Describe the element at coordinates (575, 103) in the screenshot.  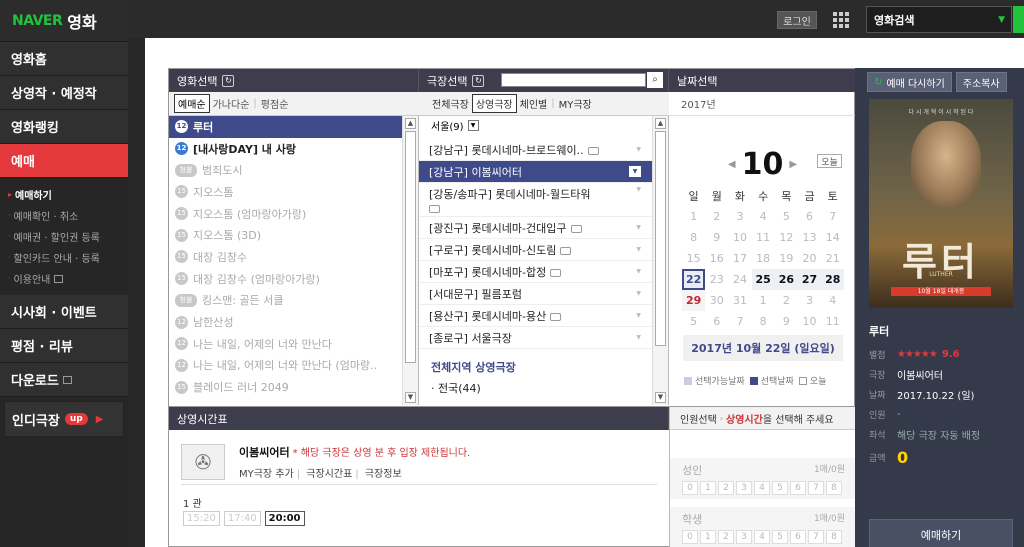
I see `tab-my-theaters: MY극장` at that location.